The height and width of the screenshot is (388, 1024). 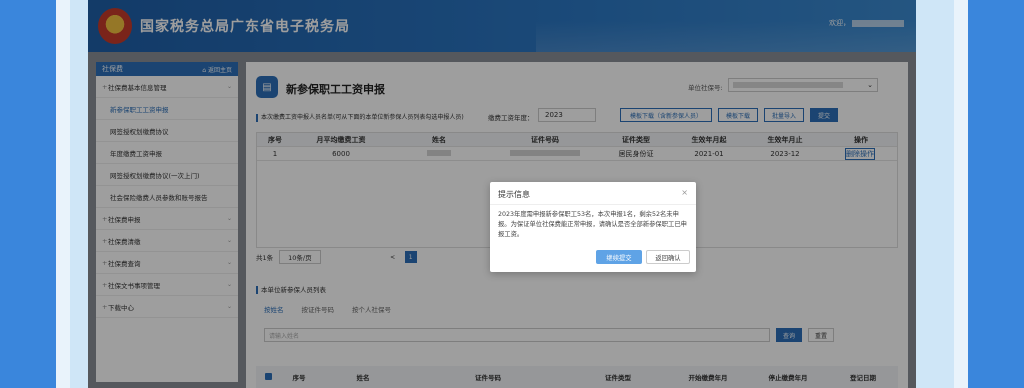 I want to click on top-banner: 国家税务总局广东省电子税务局 欢迎，, so click(x=502, y=26).